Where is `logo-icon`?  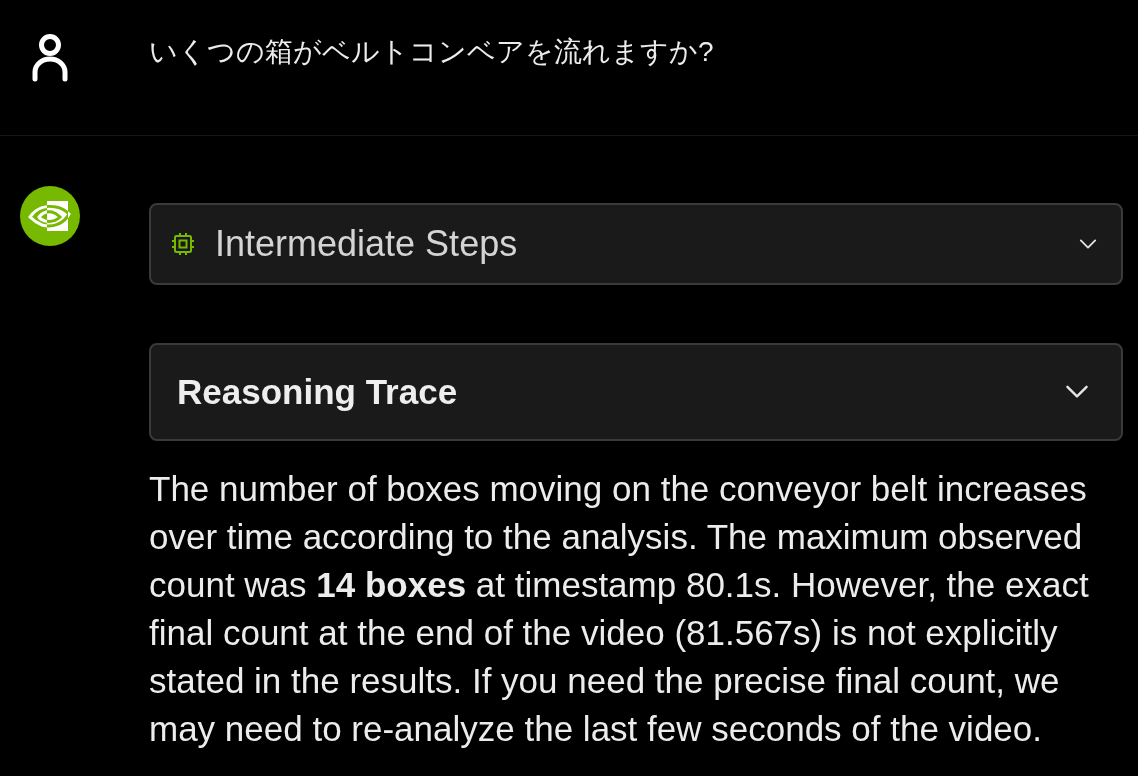
logo-icon is located at coordinates (50, 216).